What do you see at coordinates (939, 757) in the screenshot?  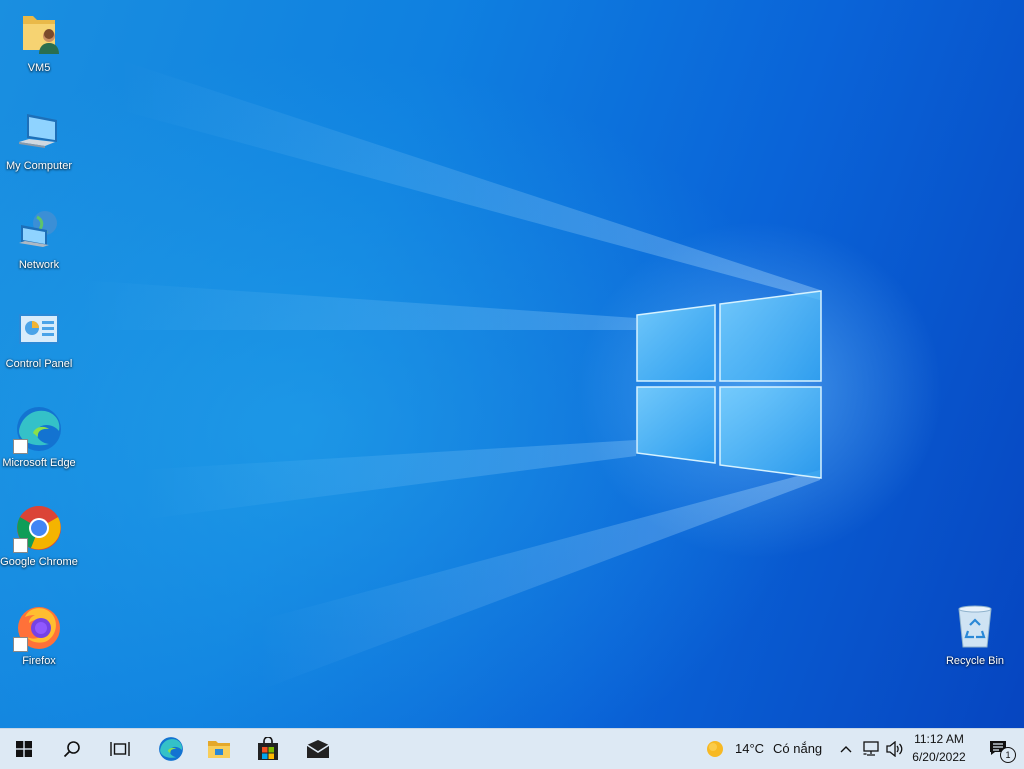 I see `clock-date: 6/20/2022` at bounding box center [939, 757].